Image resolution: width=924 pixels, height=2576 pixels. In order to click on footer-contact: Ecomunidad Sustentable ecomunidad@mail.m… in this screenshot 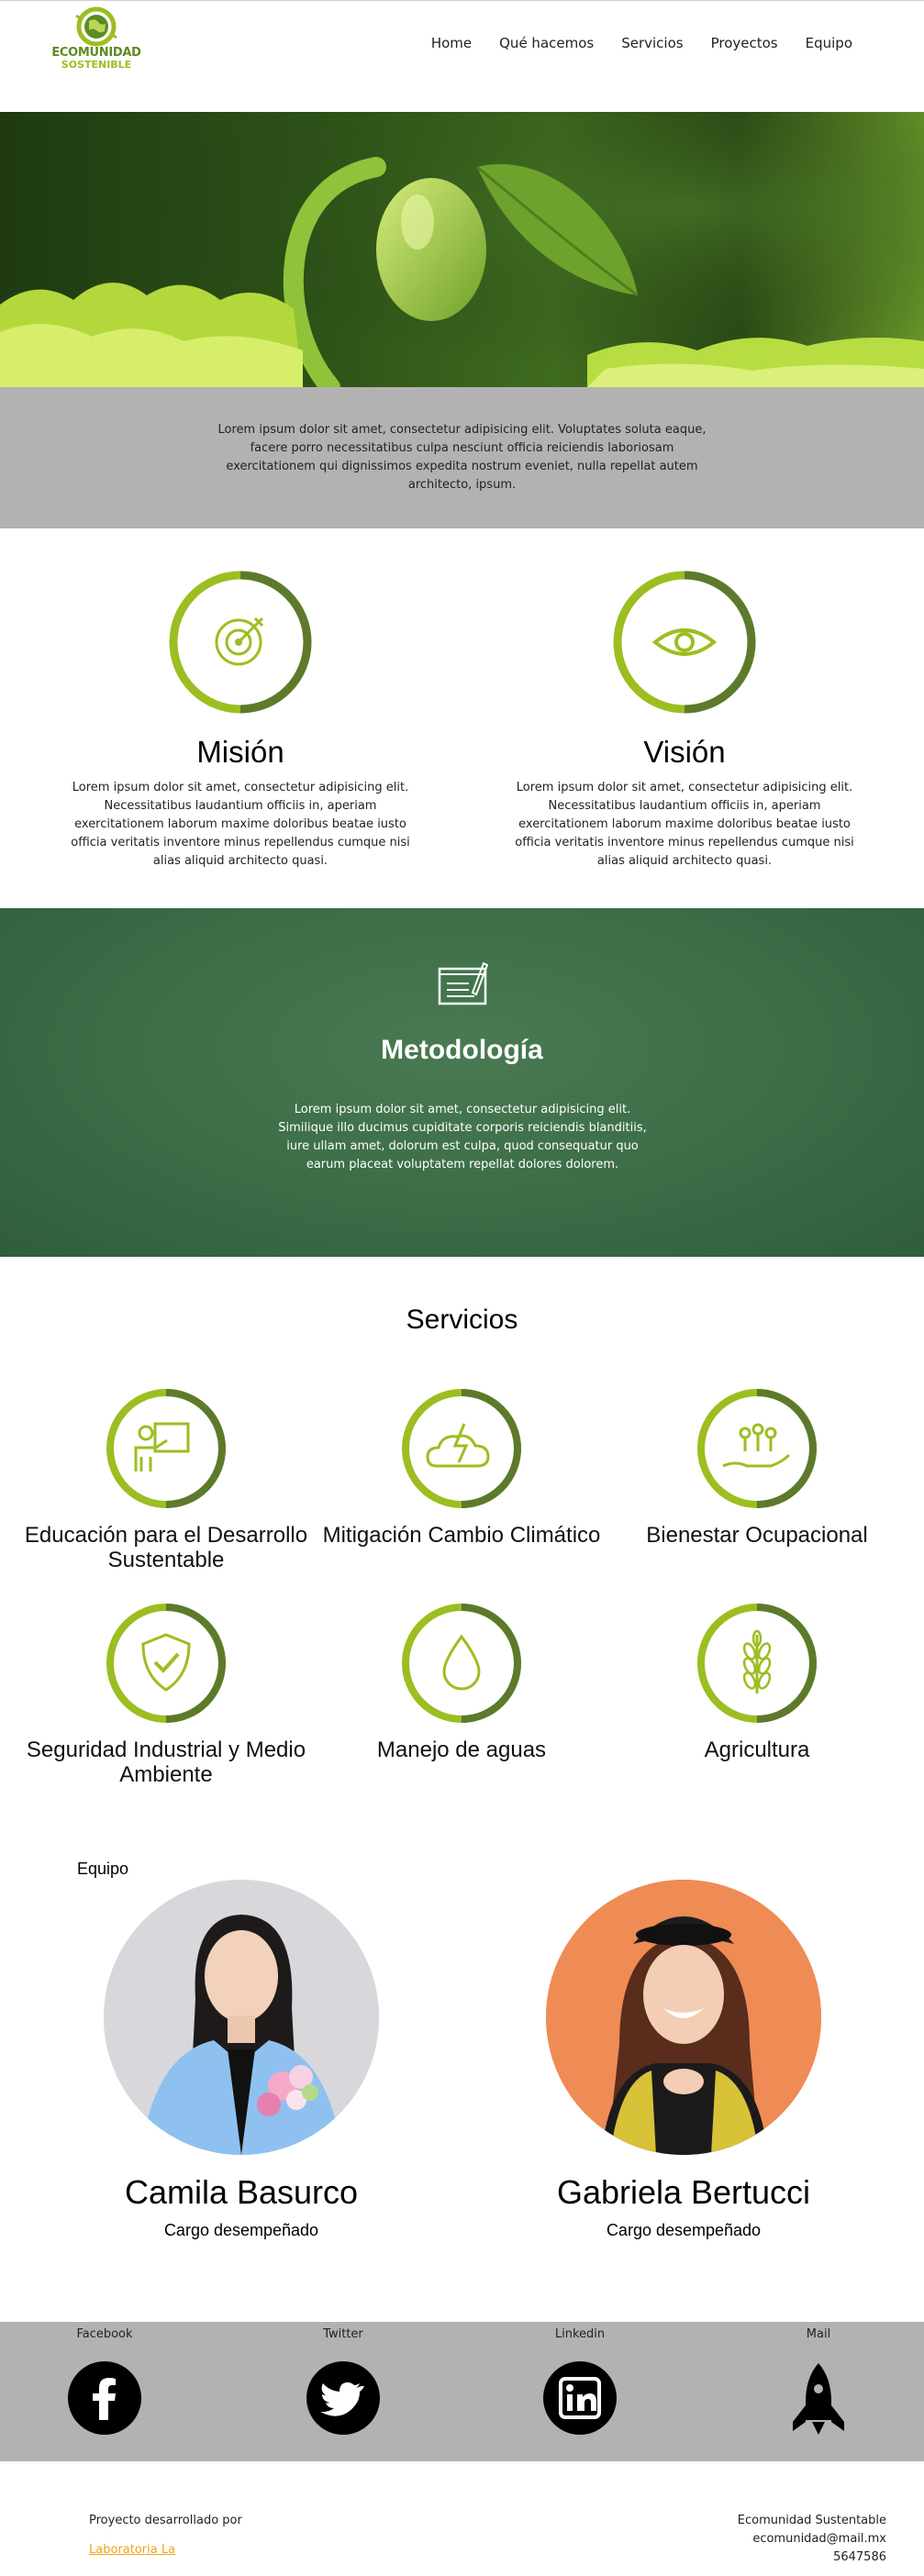, I will do `click(812, 2539)`.